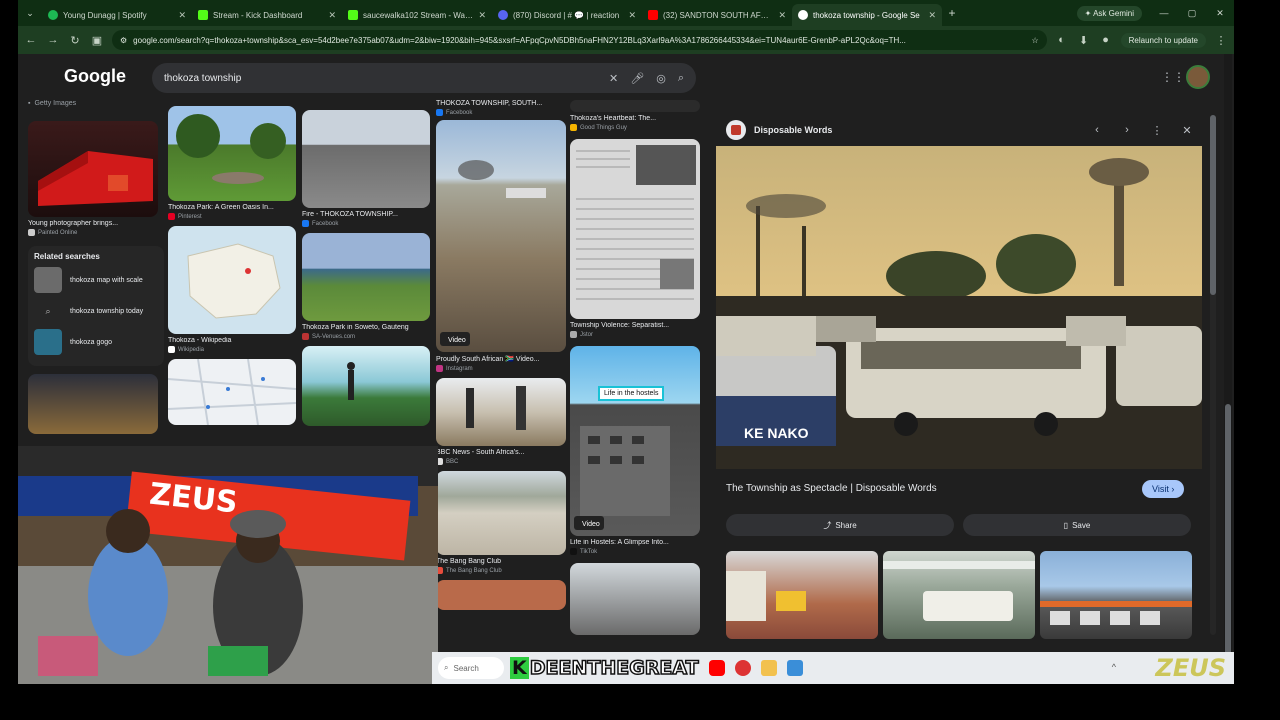 This screenshot has width=1280, height=720. What do you see at coordinates (717, 15) in the screenshot?
I see `tab-youtube: (32) SANDTON SOUTH AFRICA ✕` at bounding box center [717, 15].